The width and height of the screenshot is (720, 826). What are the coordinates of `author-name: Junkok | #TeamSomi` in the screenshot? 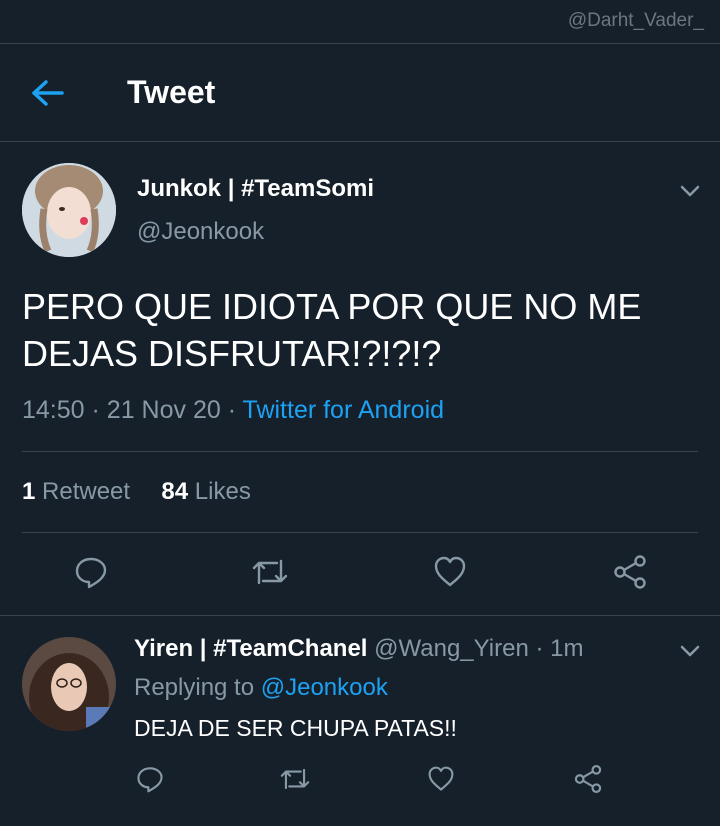 It's located at (255, 189).